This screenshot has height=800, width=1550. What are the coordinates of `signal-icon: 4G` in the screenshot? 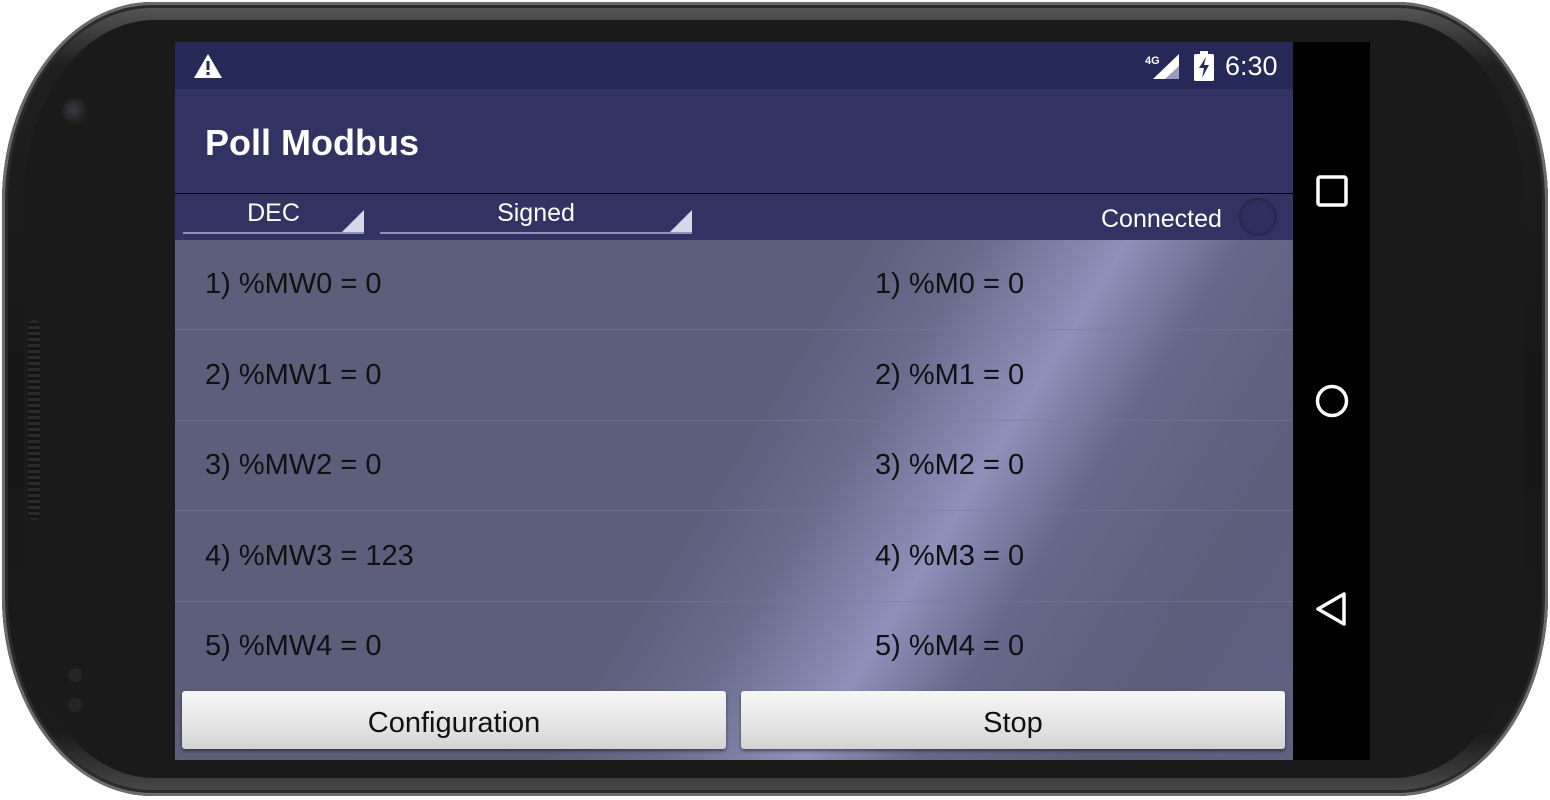 It's located at (1162, 66).